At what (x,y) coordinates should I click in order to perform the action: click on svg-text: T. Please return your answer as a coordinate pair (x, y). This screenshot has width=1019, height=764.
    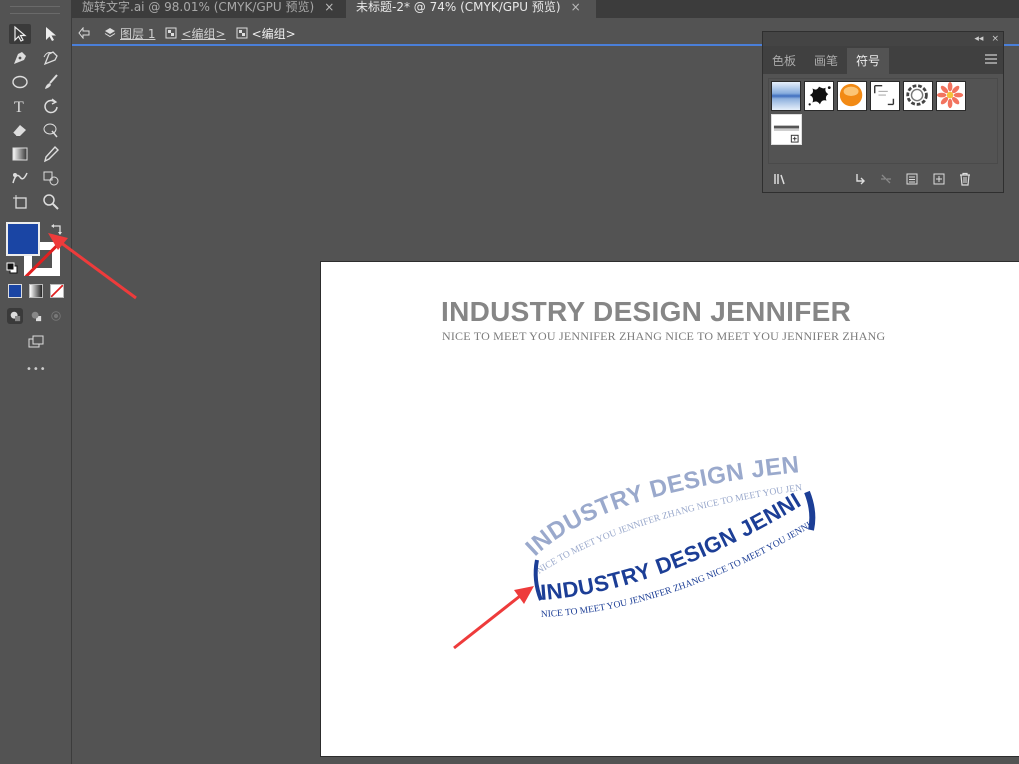
    Looking at the image, I should click on (19, 107).